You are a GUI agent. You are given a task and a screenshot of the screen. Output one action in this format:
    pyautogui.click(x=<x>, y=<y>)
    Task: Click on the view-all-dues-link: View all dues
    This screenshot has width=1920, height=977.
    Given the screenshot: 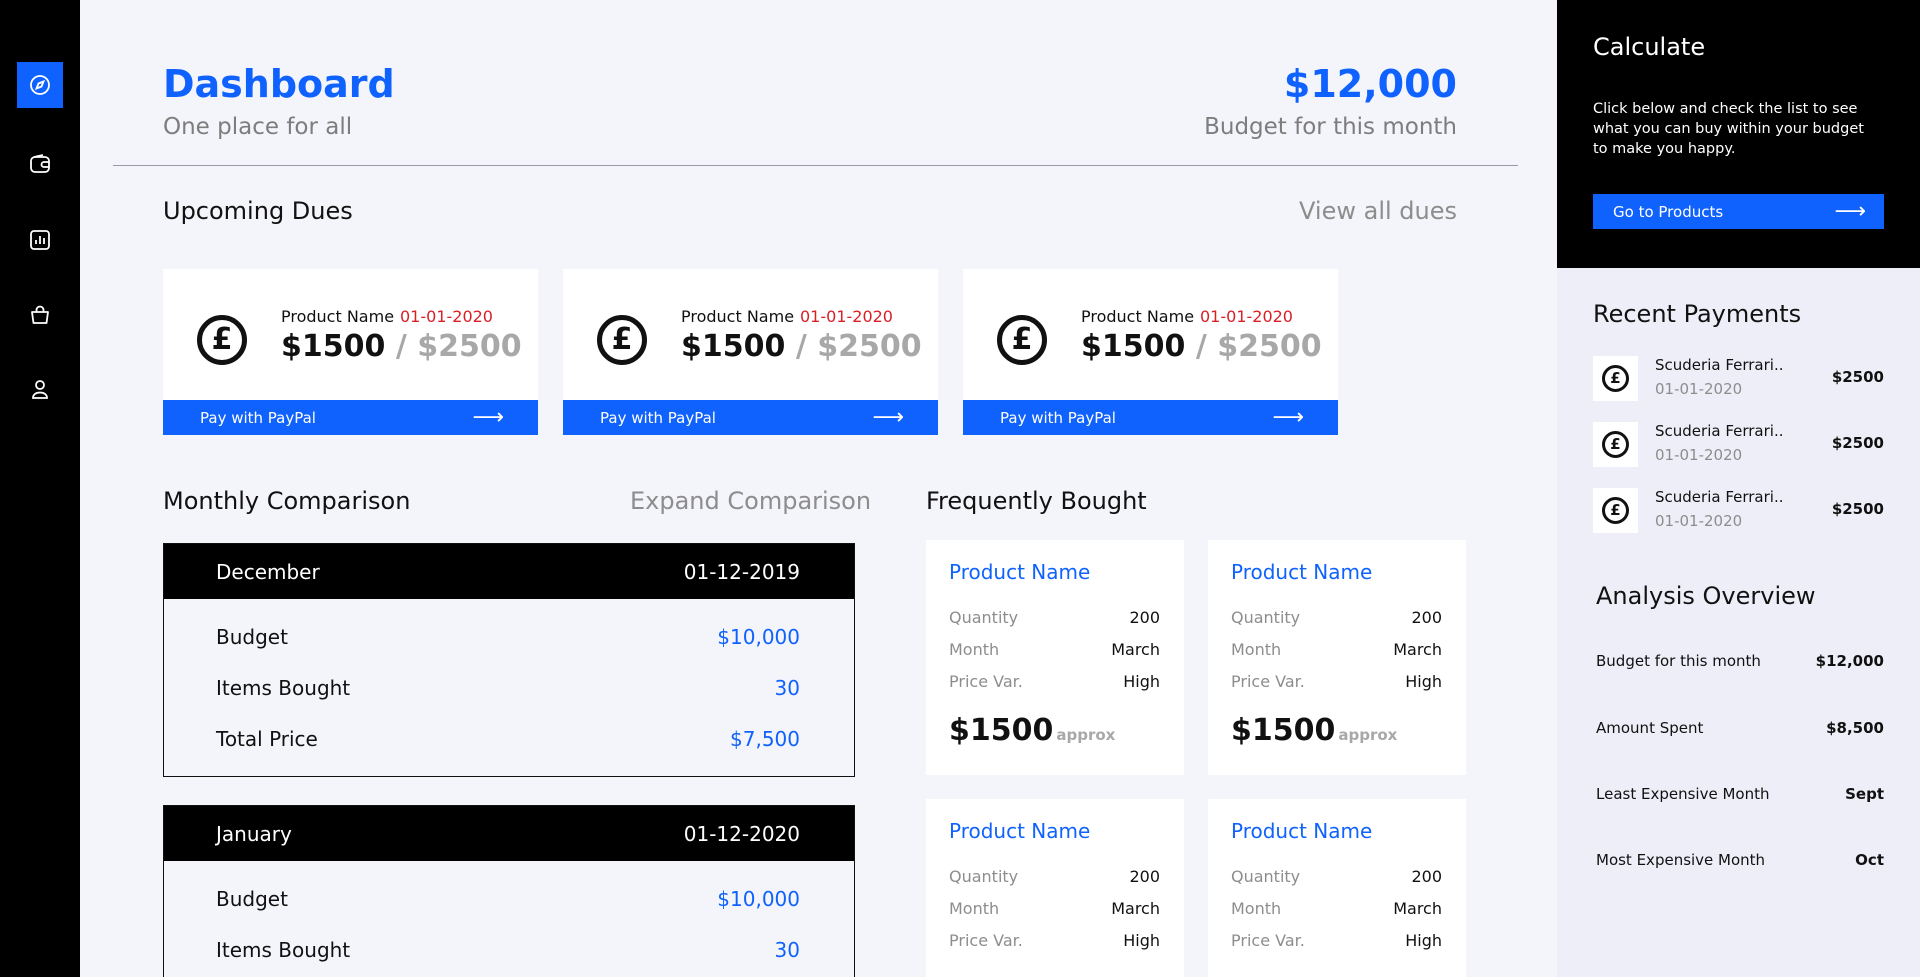 What is the action you would take?
    pyautogui.click(x=1378, y=211)
    